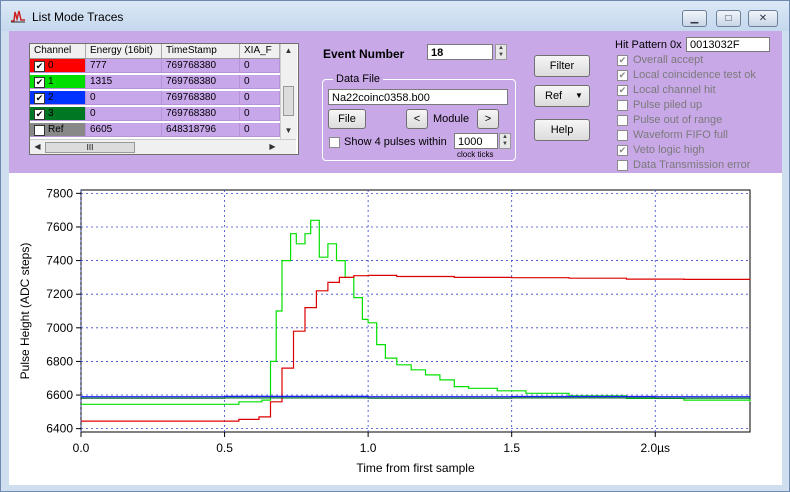 This screenshot has width=790, height=492. I want to click on hit-pattern-input: 0013032F, so click(728, 44).